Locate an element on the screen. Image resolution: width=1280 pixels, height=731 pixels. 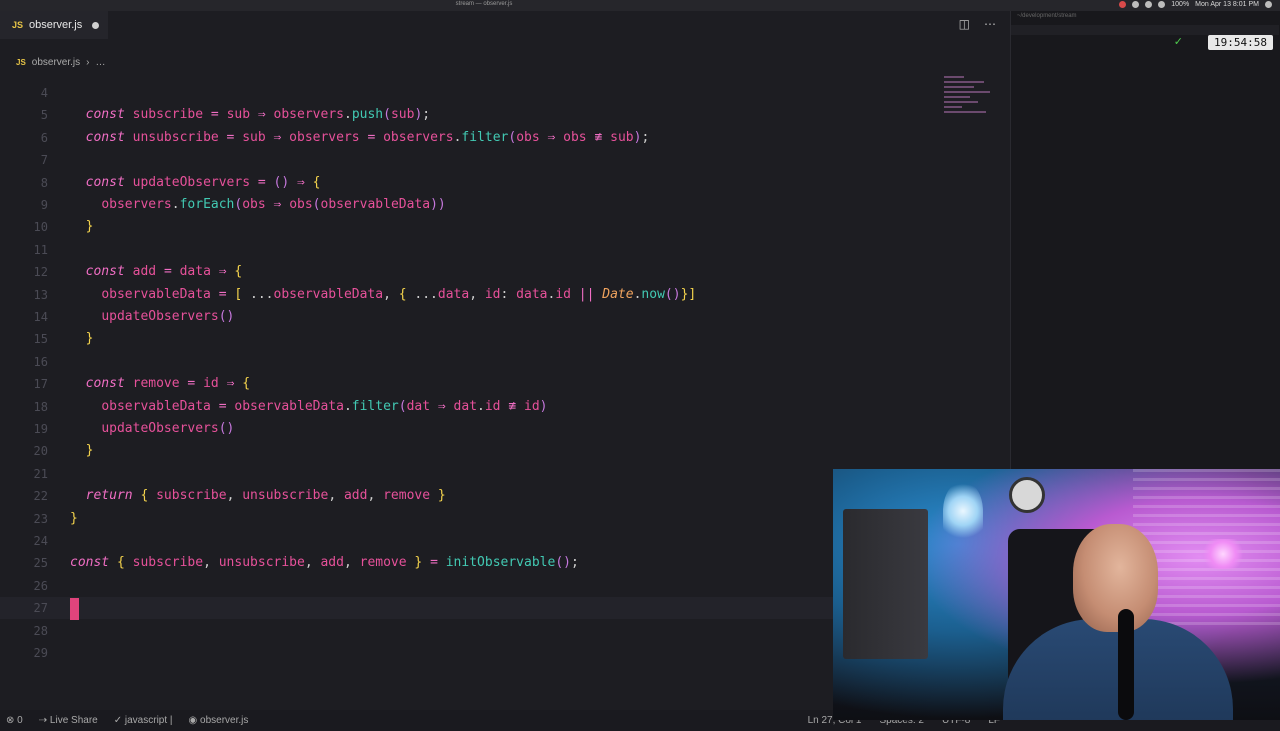
error-icon: ⊗ is located at coordinates (12, 720).